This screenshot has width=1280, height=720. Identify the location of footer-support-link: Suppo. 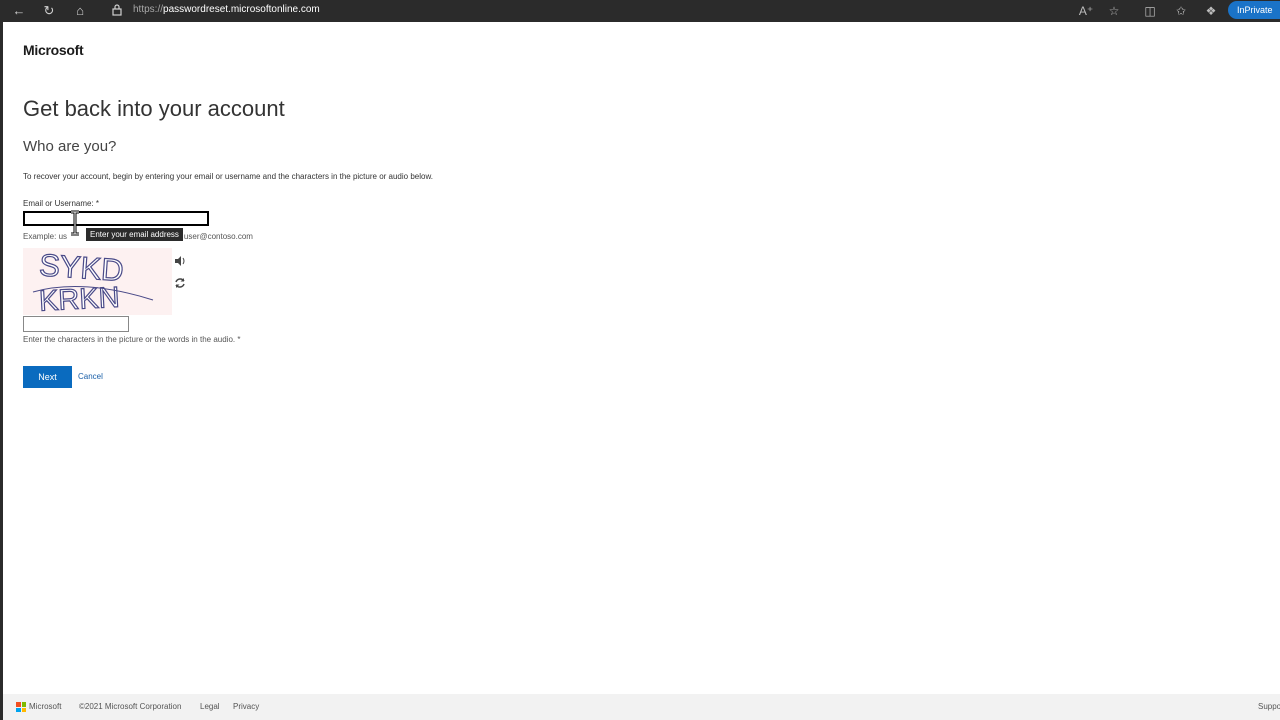
(1269, 706).